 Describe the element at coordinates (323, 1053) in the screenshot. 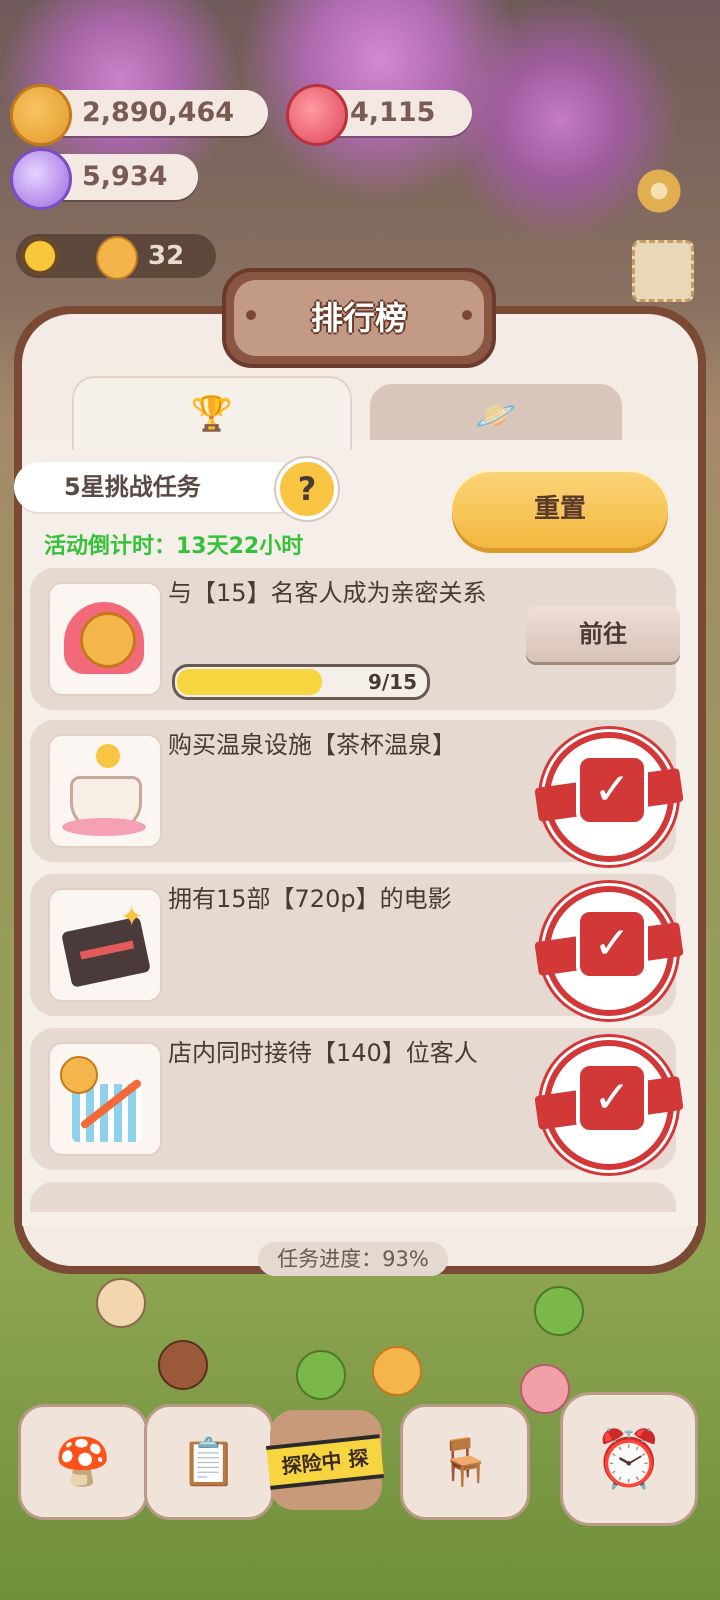

I see `task-description: 店内同时接待【140】位客人` at that location.